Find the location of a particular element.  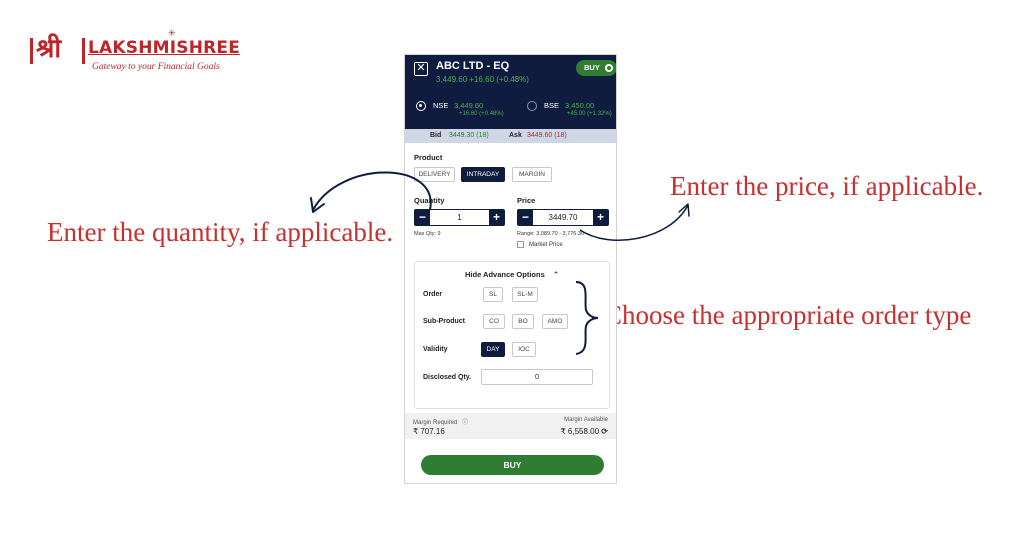

product-margin: MARGIN is located at coordinates (532, 174).